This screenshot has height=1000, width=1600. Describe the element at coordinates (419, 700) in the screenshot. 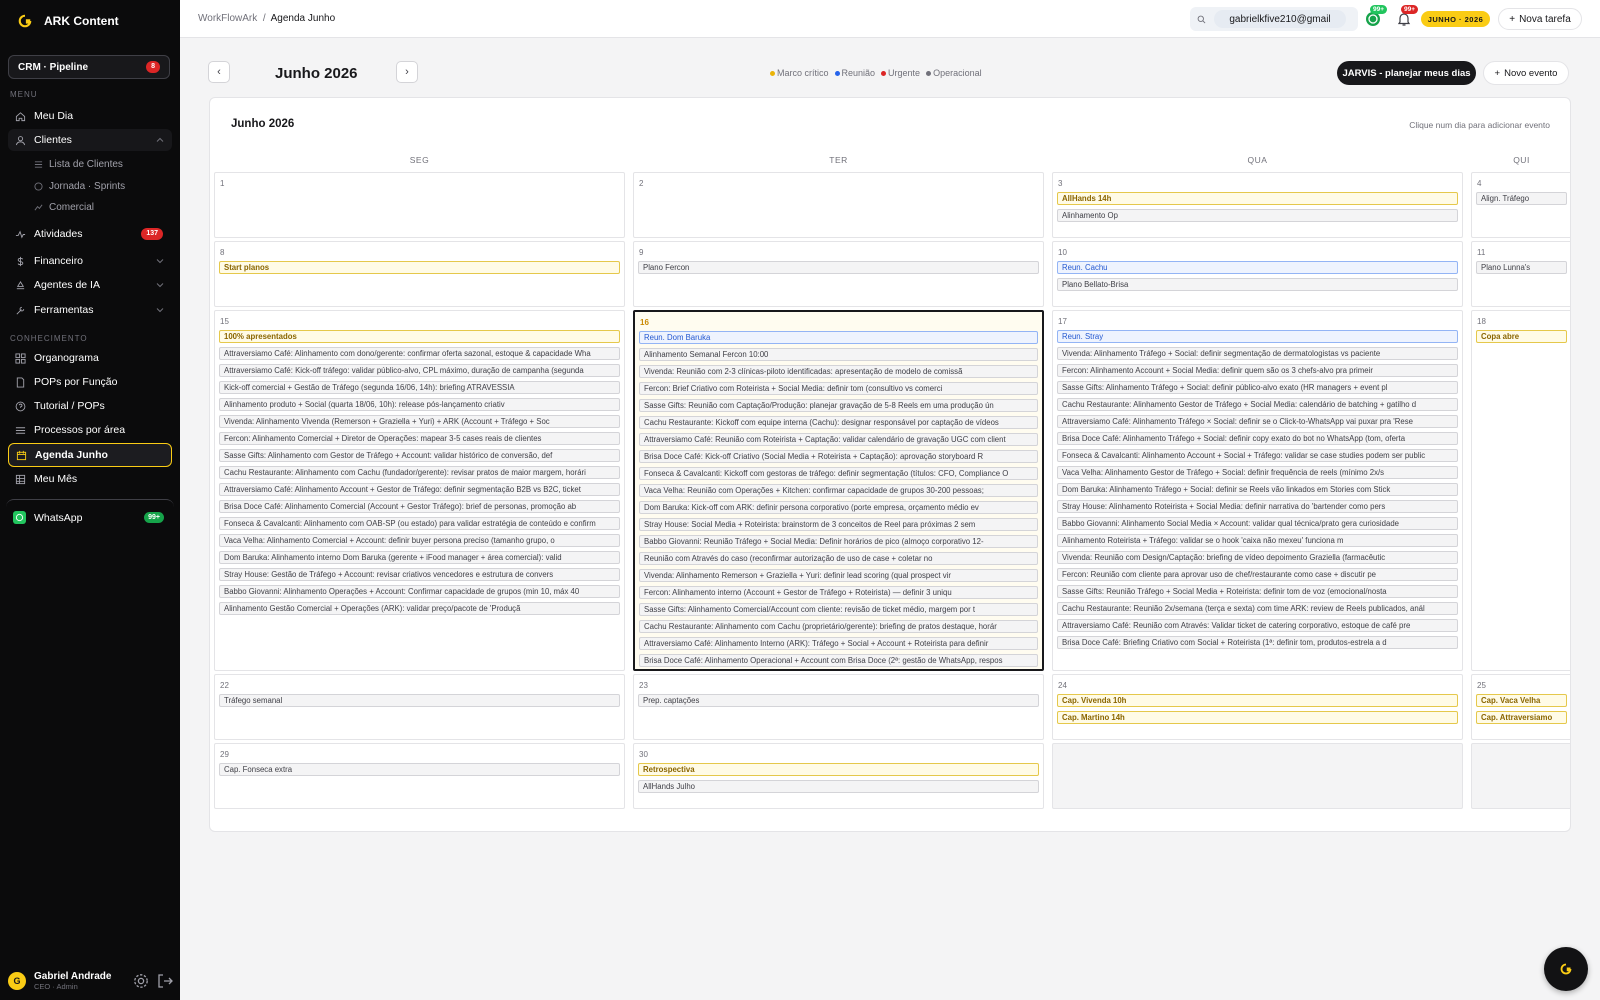

I see `calendar-event: Tráfego semanal` at that location.